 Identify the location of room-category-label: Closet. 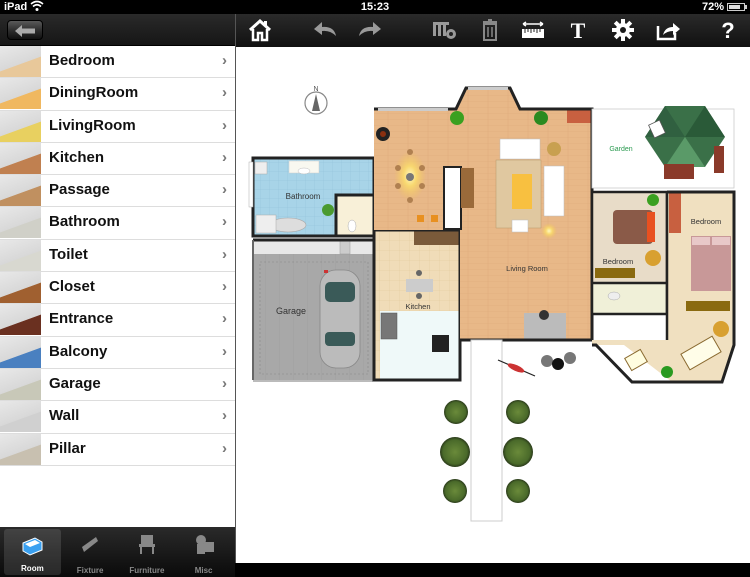
(72, 287).